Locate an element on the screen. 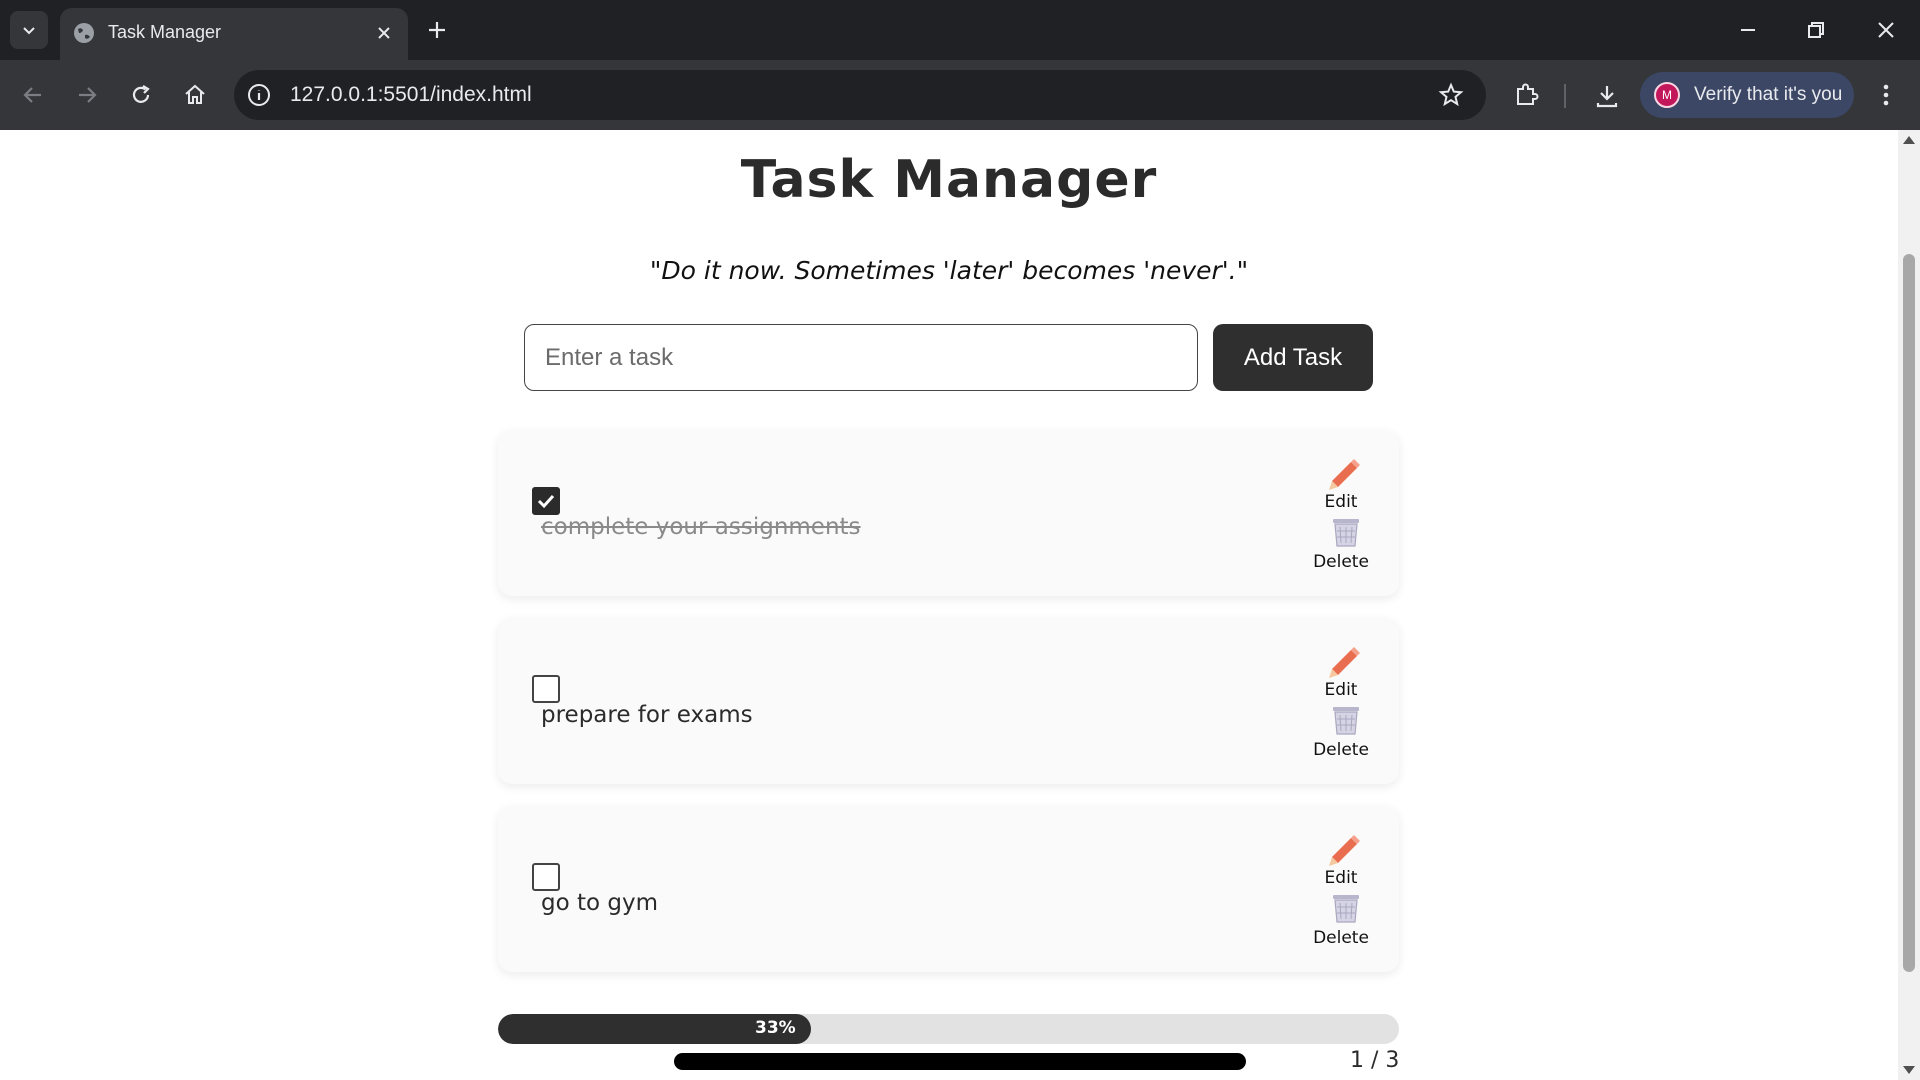 This screenshot has height=1080, width=1920. minimize-icon is located at coordinates (1748, 30).